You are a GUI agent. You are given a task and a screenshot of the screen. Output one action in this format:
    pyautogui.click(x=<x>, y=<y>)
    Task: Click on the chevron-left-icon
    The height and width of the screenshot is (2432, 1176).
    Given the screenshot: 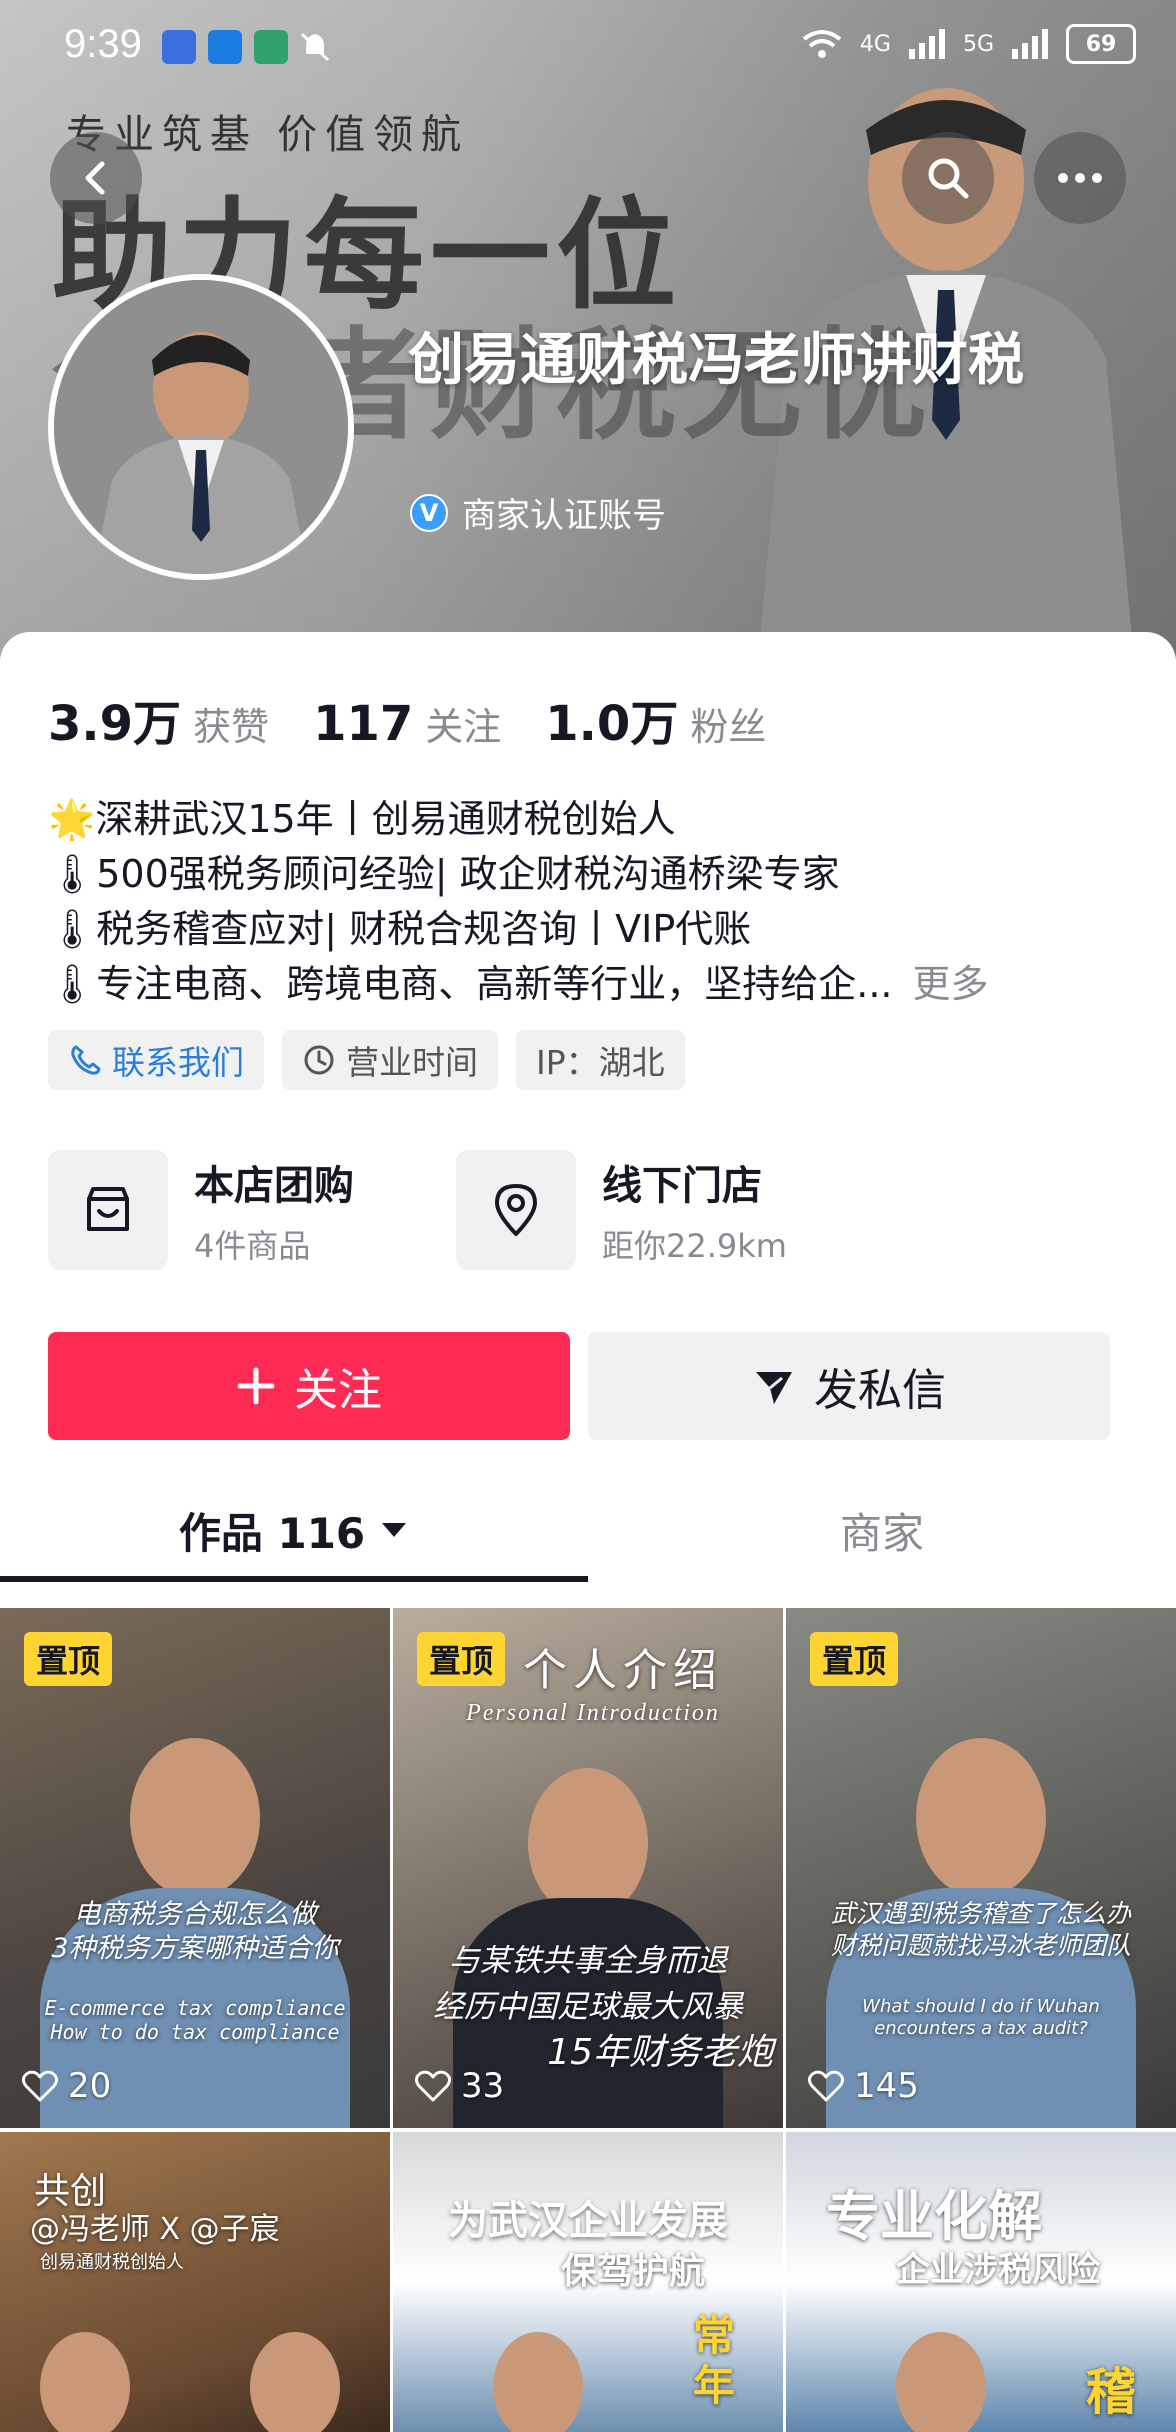 What is the action you would take?
    pyautogui.click(x=95, y=178)
    